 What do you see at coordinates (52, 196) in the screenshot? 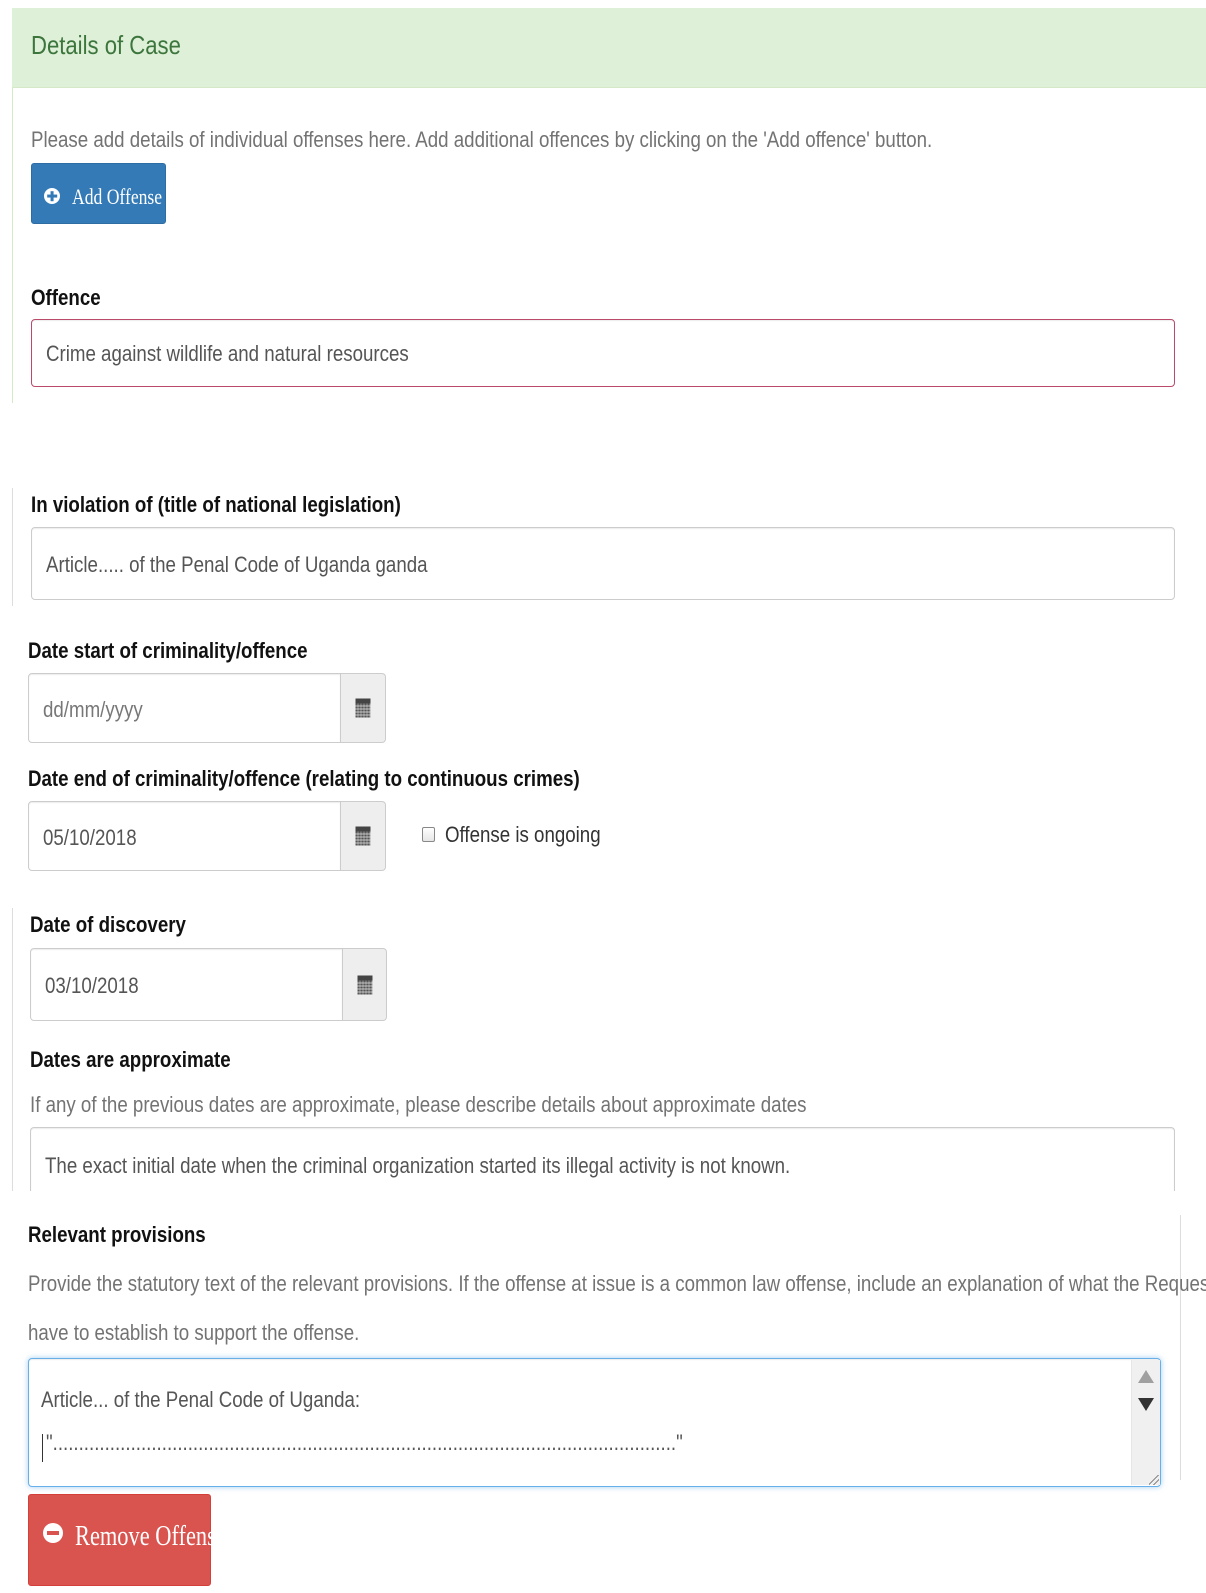
I see `plus-circle-icon` at bounding box center [52, 196].